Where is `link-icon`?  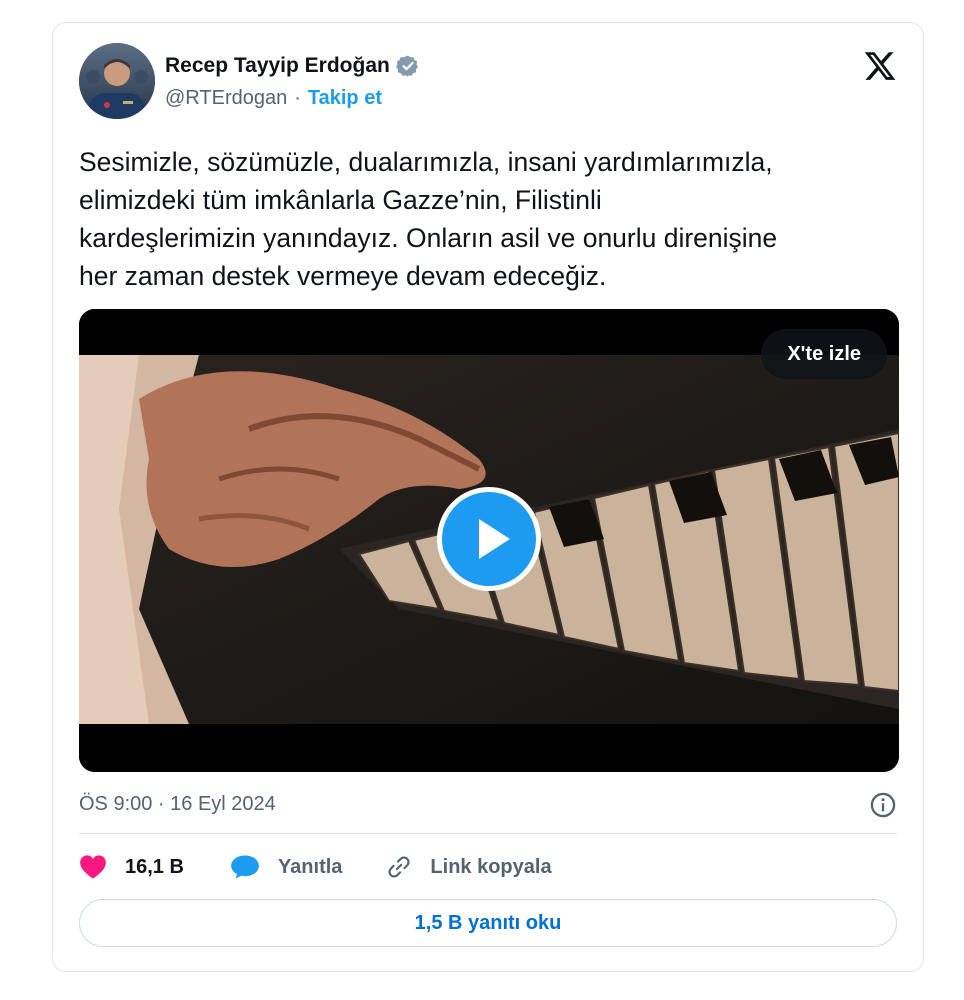 link-icon is located at coordinates (399, 867).